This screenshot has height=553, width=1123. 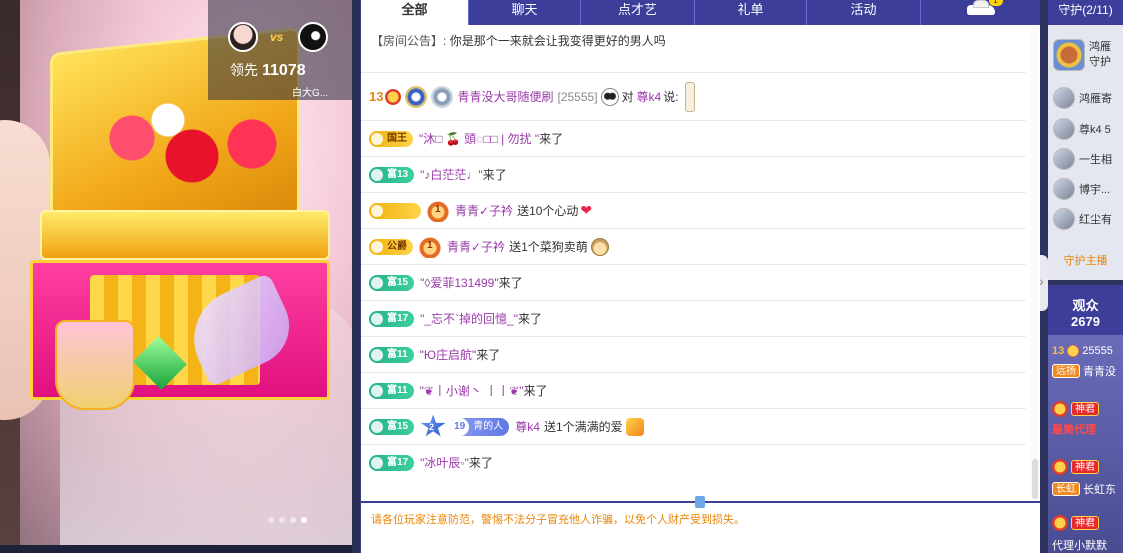 What do you see at coordinates (1084, 489) in the screenshot?
I see `viewer-item: 长虹 长虹东` at bounding box center [1084, 489].